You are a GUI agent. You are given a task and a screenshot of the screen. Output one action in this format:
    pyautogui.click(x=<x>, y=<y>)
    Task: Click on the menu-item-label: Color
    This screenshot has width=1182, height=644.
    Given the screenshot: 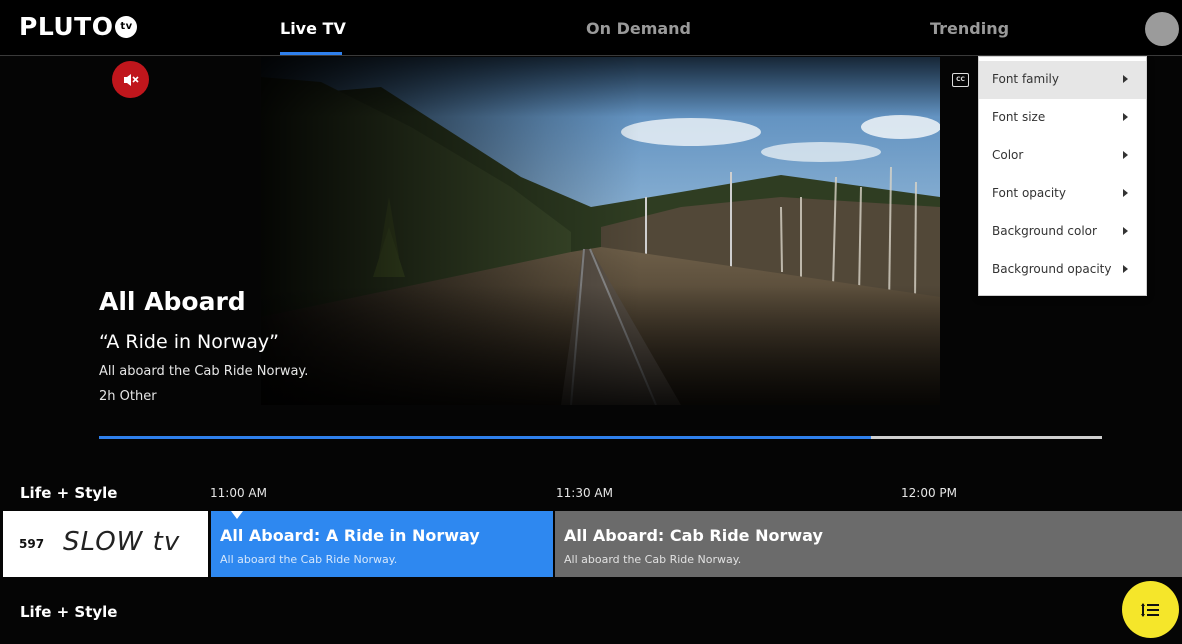 What is the action you would take?
    pyautogui.click(x=1008, y=155)
    